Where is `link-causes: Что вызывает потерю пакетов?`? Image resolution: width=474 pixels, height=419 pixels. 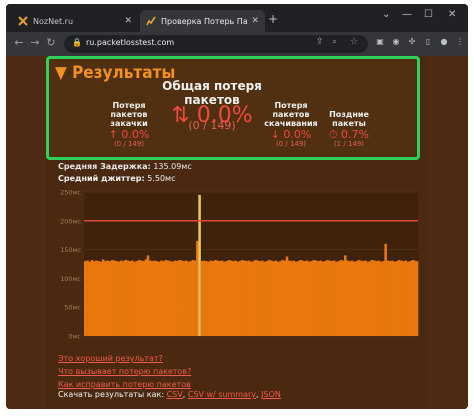 link-causes: Что вызывает потерю пакетов? is located at coordinates (124, 371).